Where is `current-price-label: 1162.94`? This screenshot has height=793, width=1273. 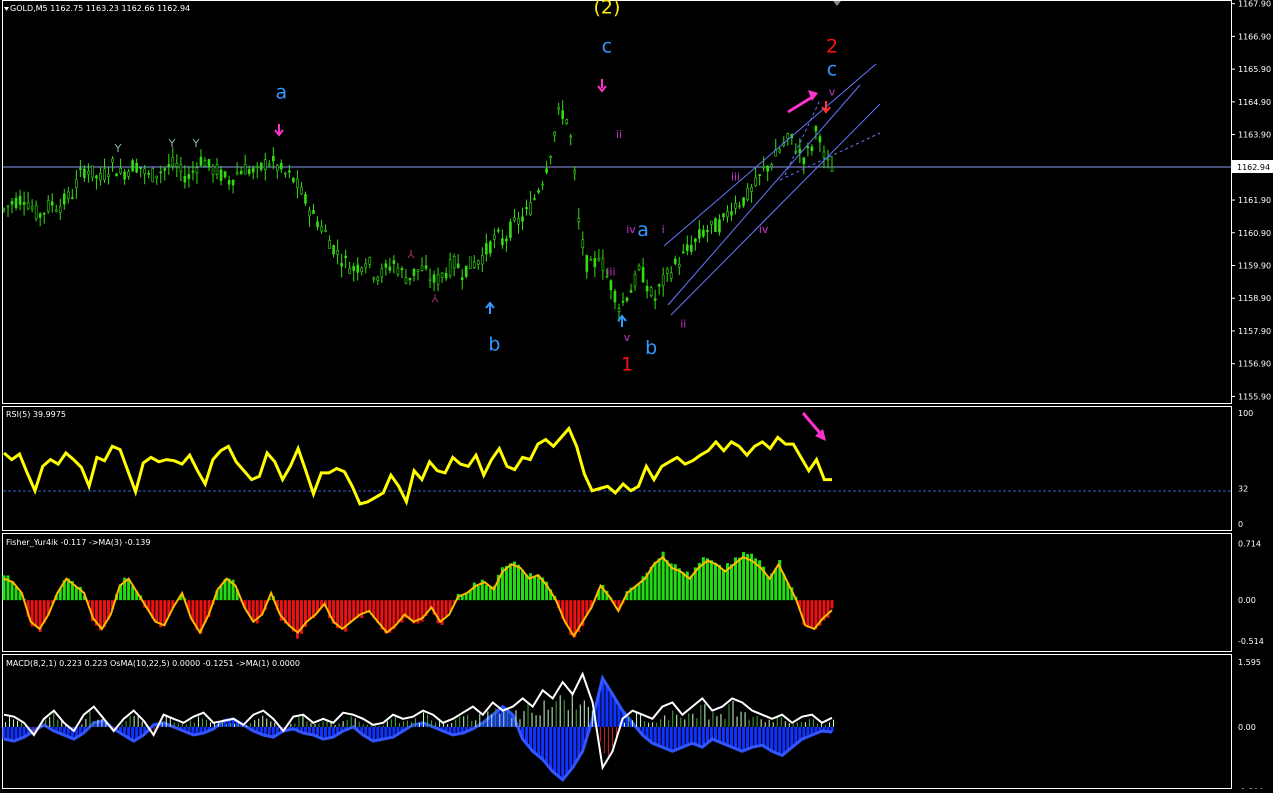 current-price-label: 1162.94 is located at coordinates (1253, 167).